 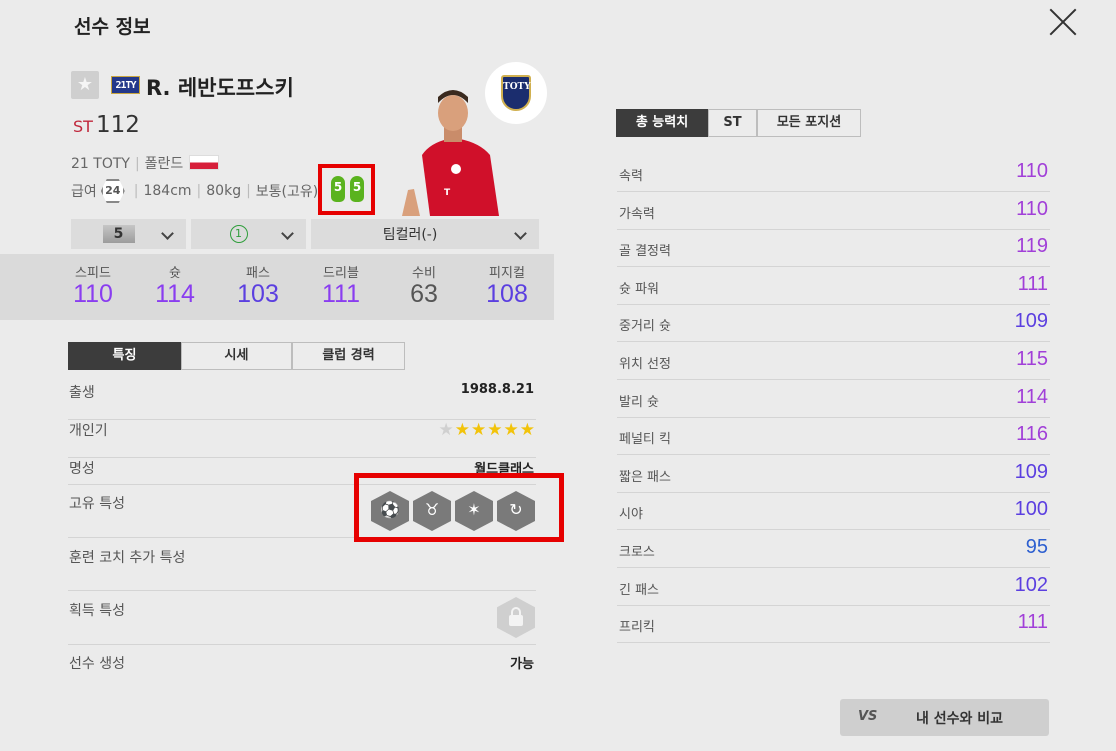 What do you see at coordinates (341, 285) in the screenshot?
I see `stat-3: 드리블 111` at bounding box center [341, 285].